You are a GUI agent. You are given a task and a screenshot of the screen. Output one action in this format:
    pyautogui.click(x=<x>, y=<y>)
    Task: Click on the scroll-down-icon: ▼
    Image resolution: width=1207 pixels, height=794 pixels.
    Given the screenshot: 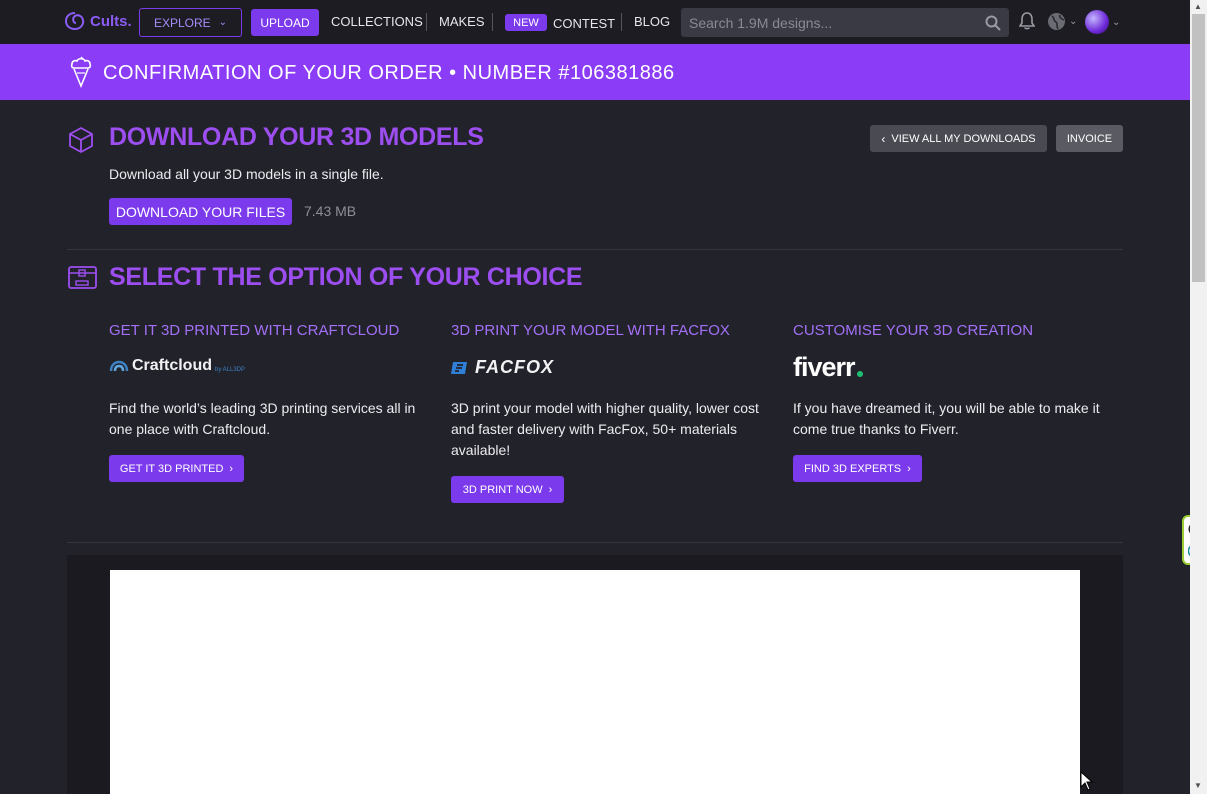 What is the action you would take?
    pyautogui.click(x=1198, y=785)
    